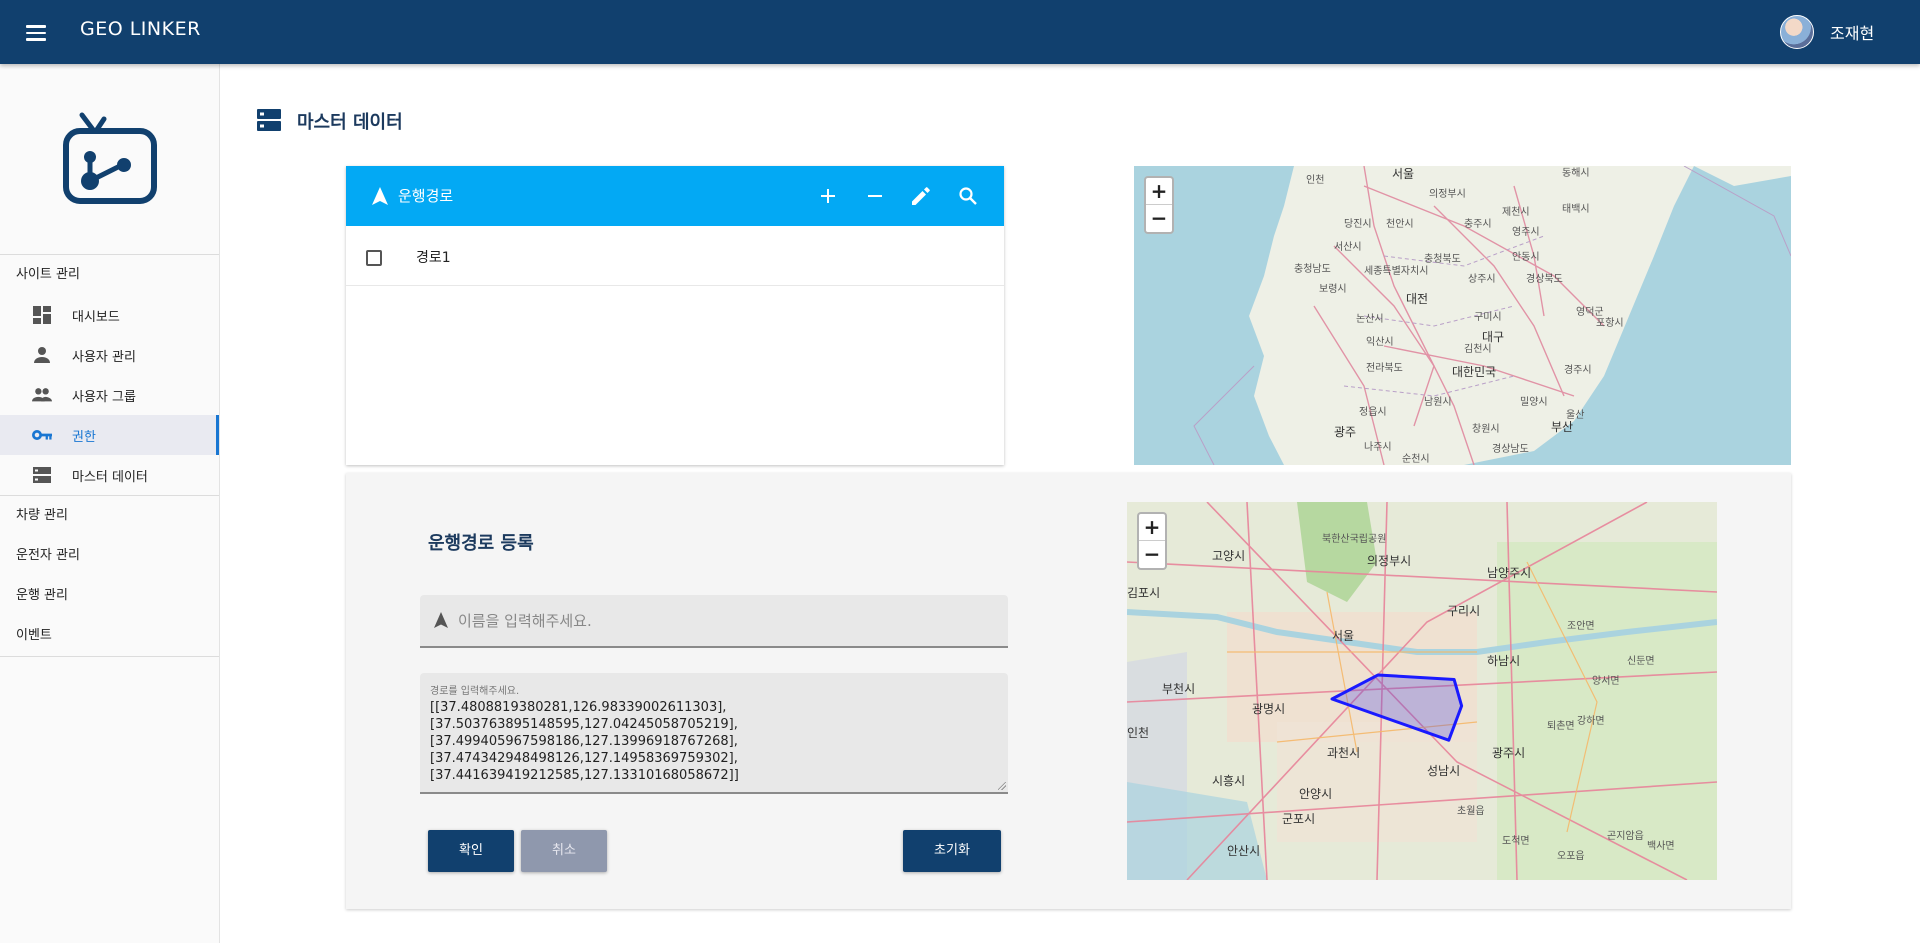 This screenshot has width=1920, height=943. What do you see at coordinates (1444, 771) in the screenshot?
I see `map-place-label: 성남시` at bounding box center [1444, 771].